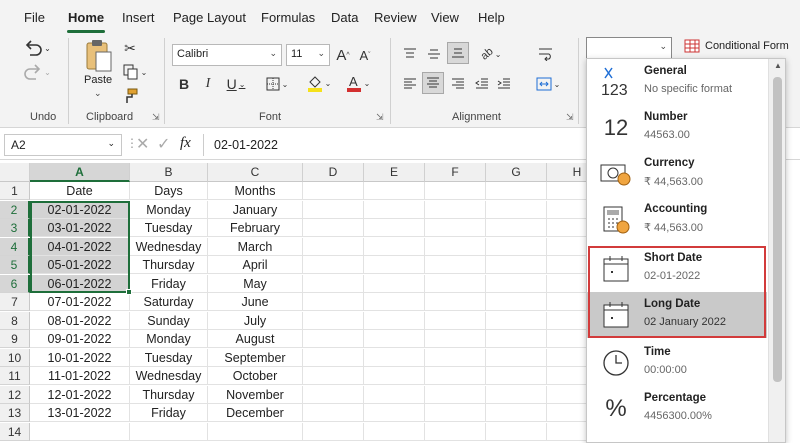  What do you see at coordinates (80, 172) in the screenshot?
I see `column-header-a: A` at bounding box center [80, 172].